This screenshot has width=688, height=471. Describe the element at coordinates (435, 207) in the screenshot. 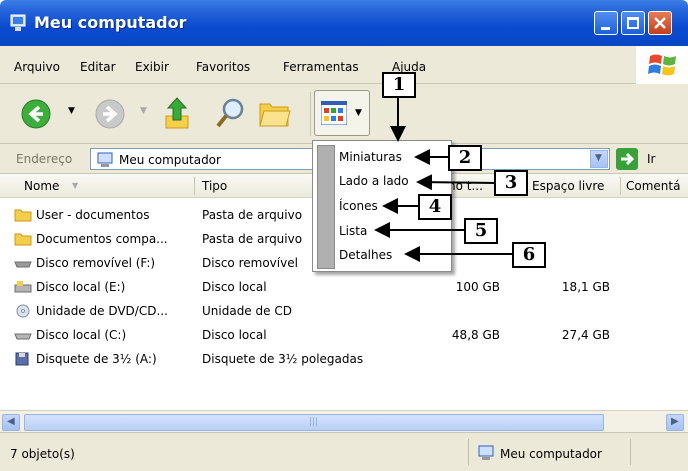

I see `callout-4: 4` at that location.